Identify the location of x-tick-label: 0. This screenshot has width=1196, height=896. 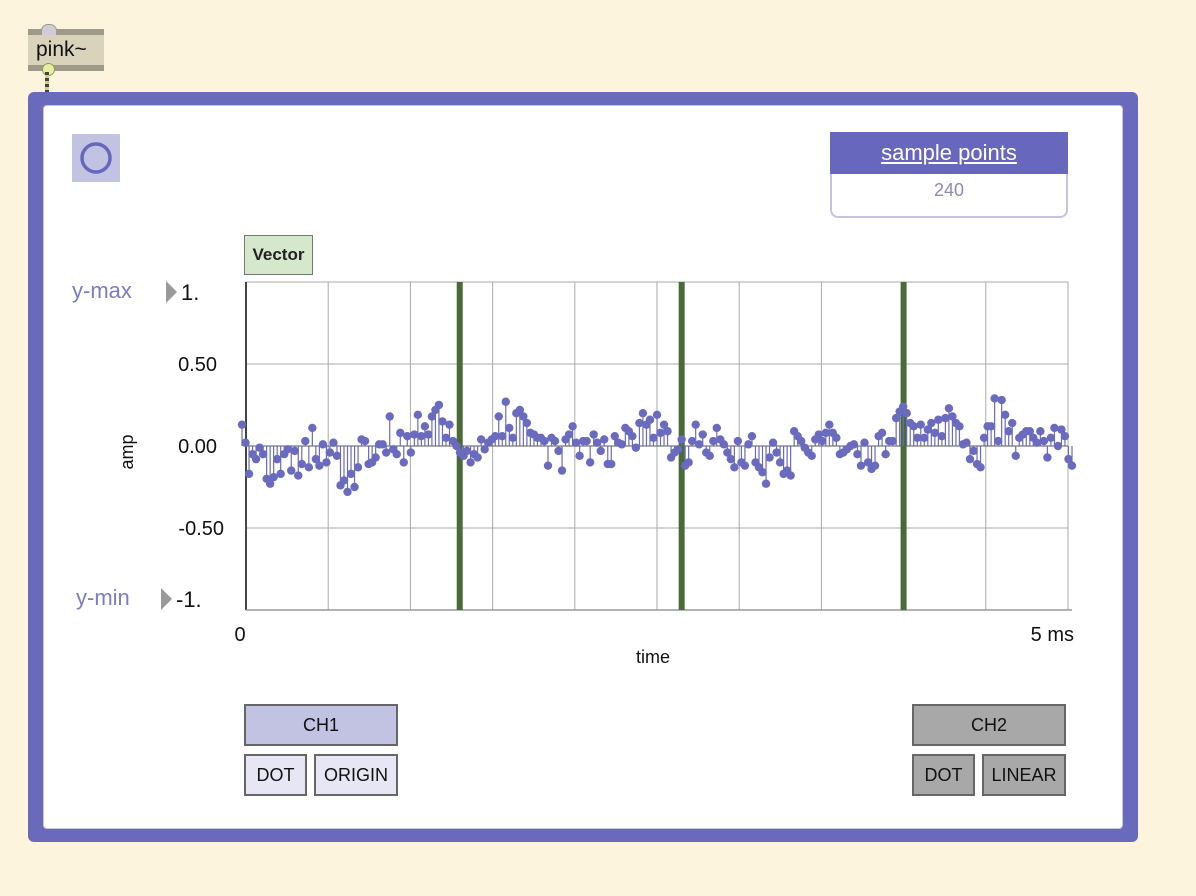
(239, 635).